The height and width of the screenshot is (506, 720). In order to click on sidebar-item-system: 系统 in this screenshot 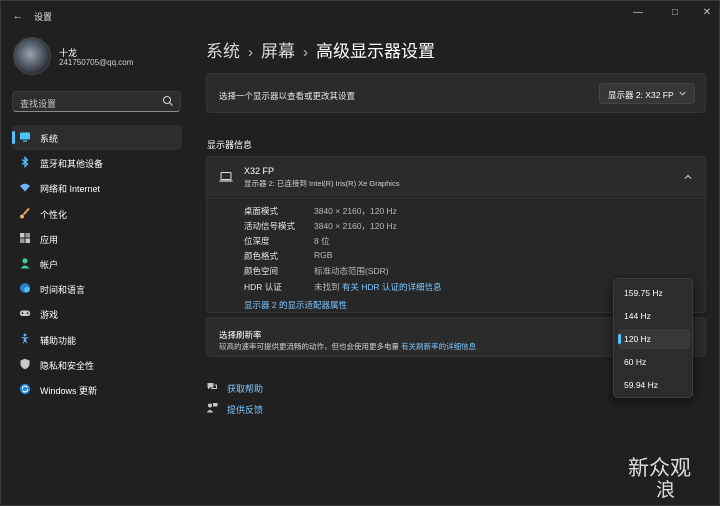, I will do `click(97, 138)`.